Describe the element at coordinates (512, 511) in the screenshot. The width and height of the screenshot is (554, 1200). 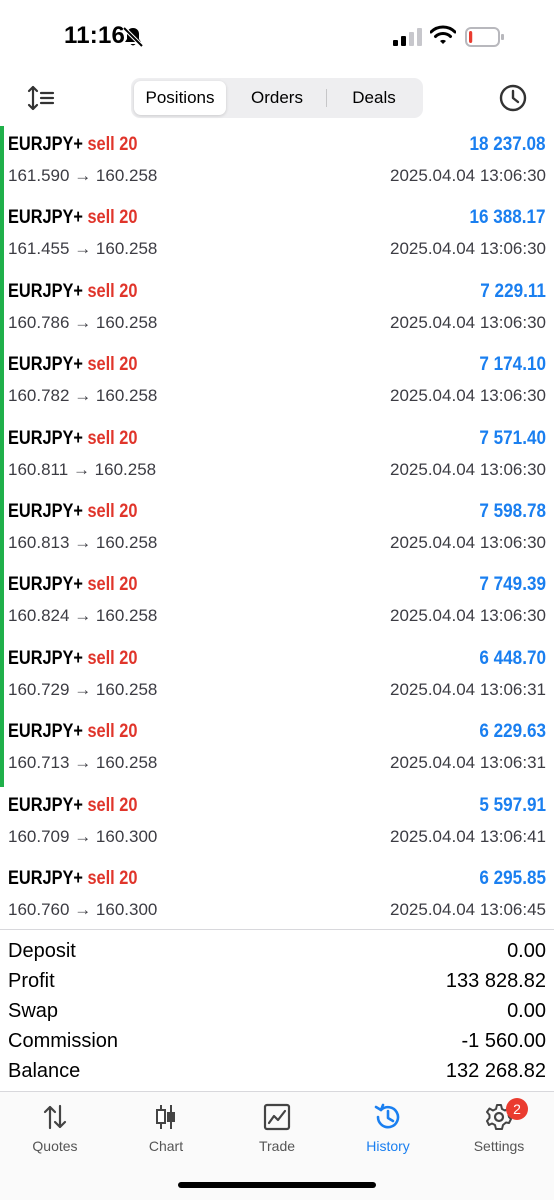
I see `position-profit: 7 598.78` at that location.